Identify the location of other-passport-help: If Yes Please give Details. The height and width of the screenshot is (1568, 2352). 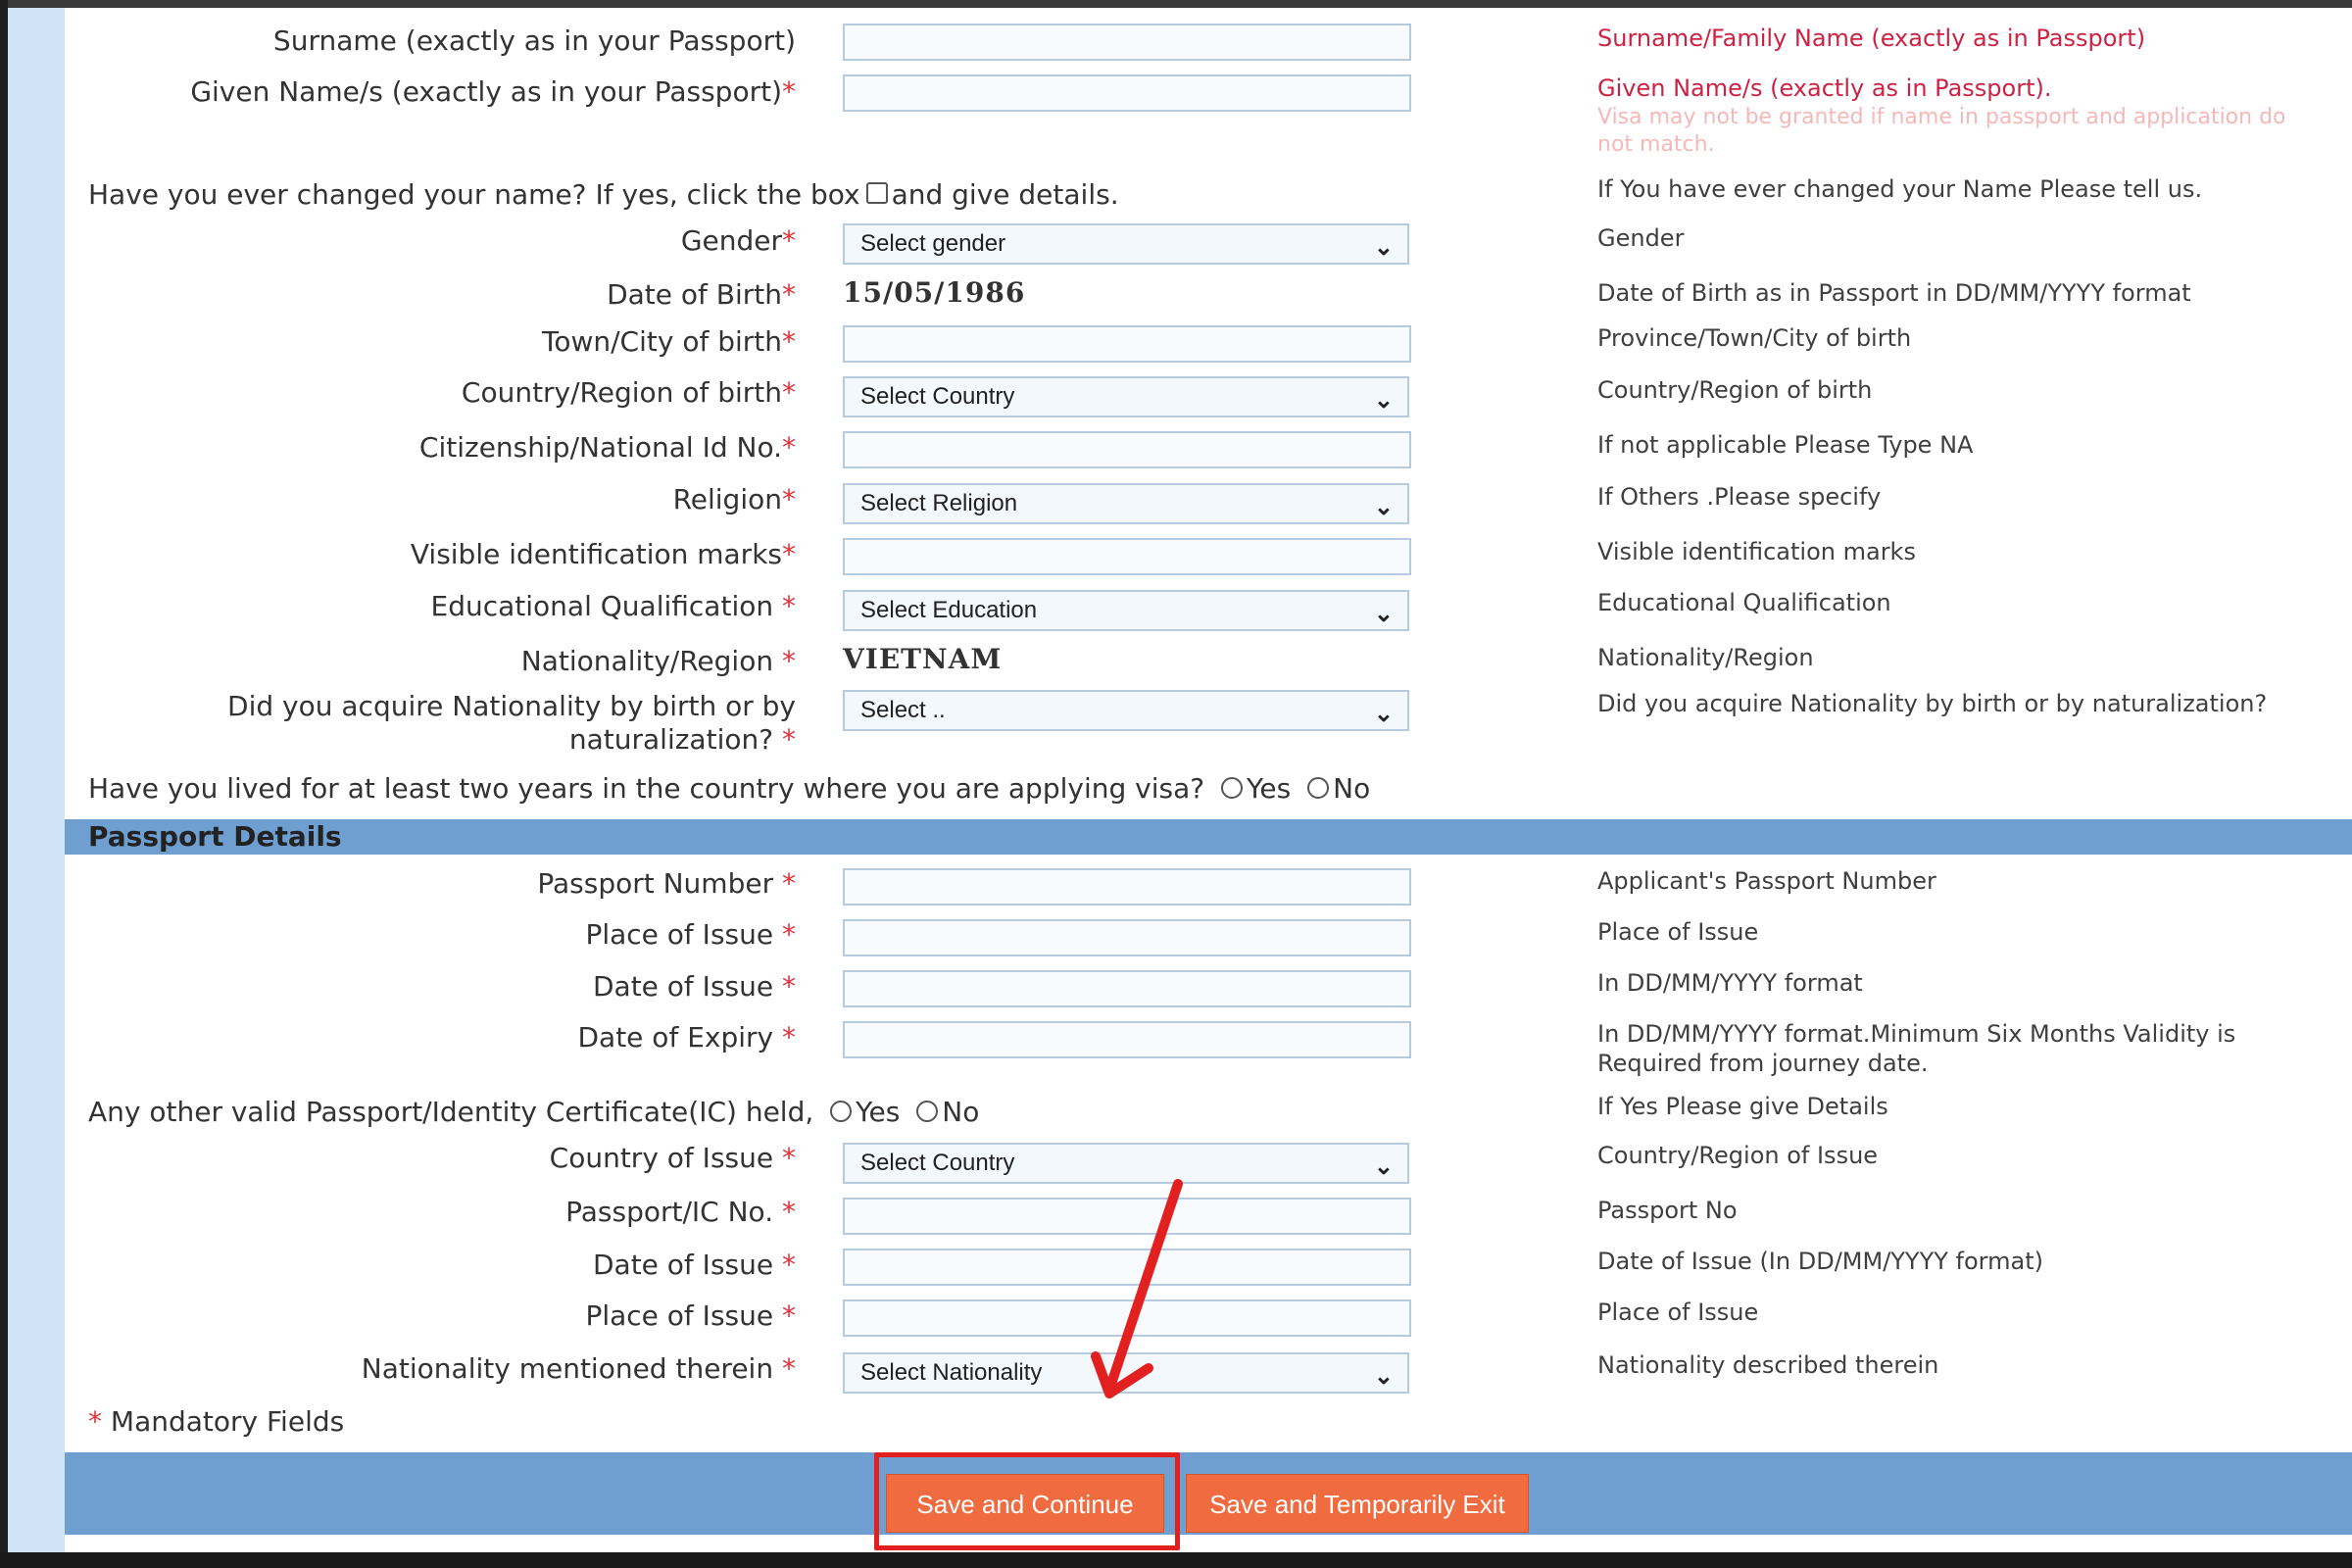
(1742, 1106).